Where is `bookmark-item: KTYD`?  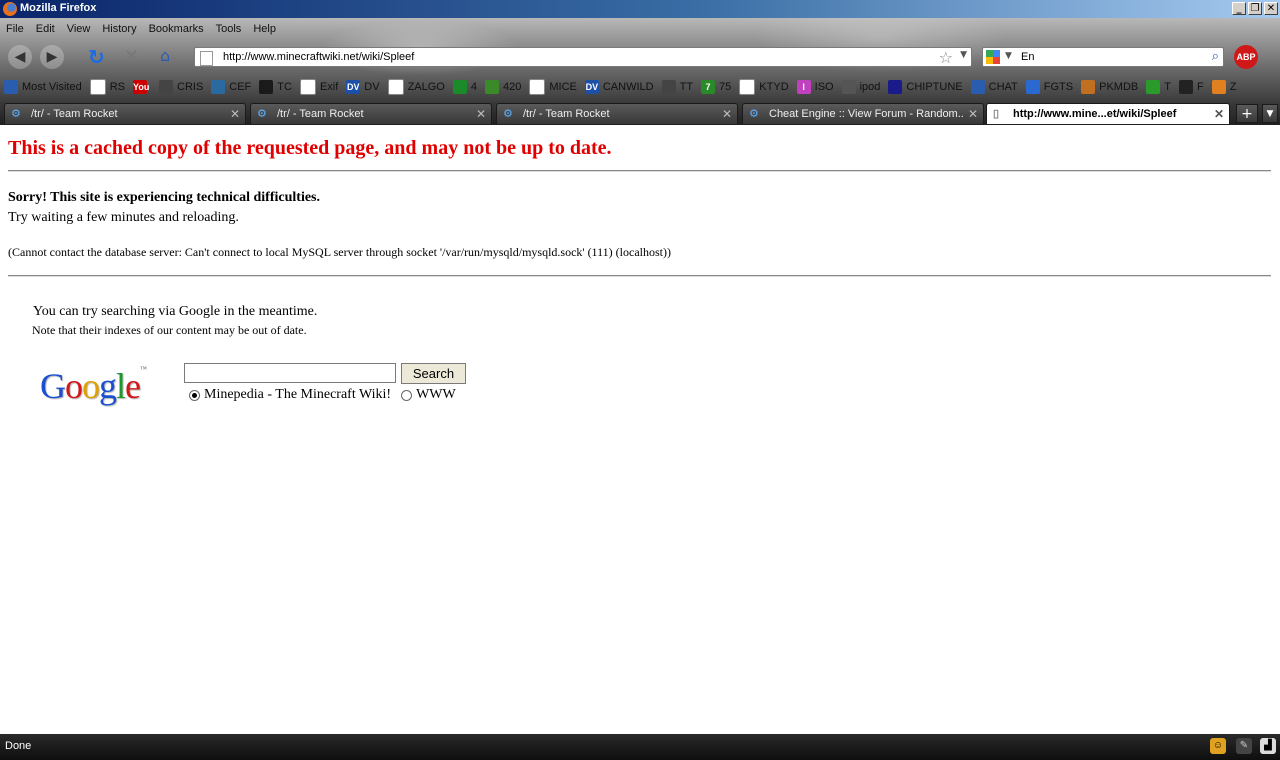 bookmark-item: KTYD is located at coordinates (764, 87).